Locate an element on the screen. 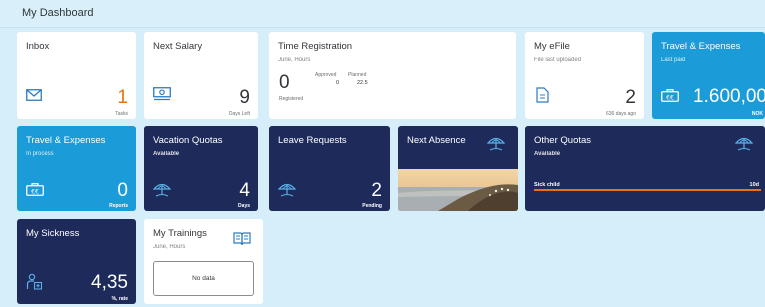 This screenshot has height=307, width=765. registered-label: Registered is located at coordinates (291, 99).